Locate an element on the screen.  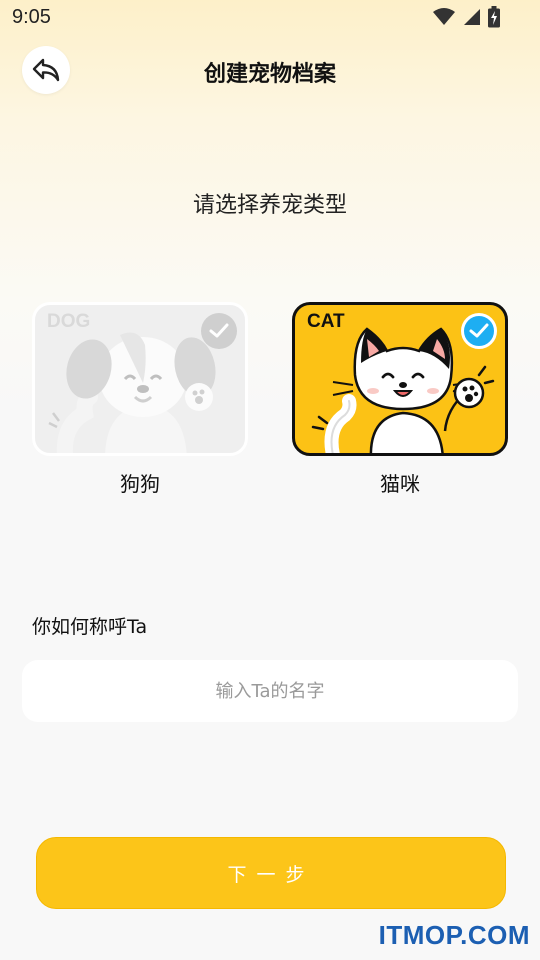
page-title: 创建宠物档案 is located at coordinates (269, 74).